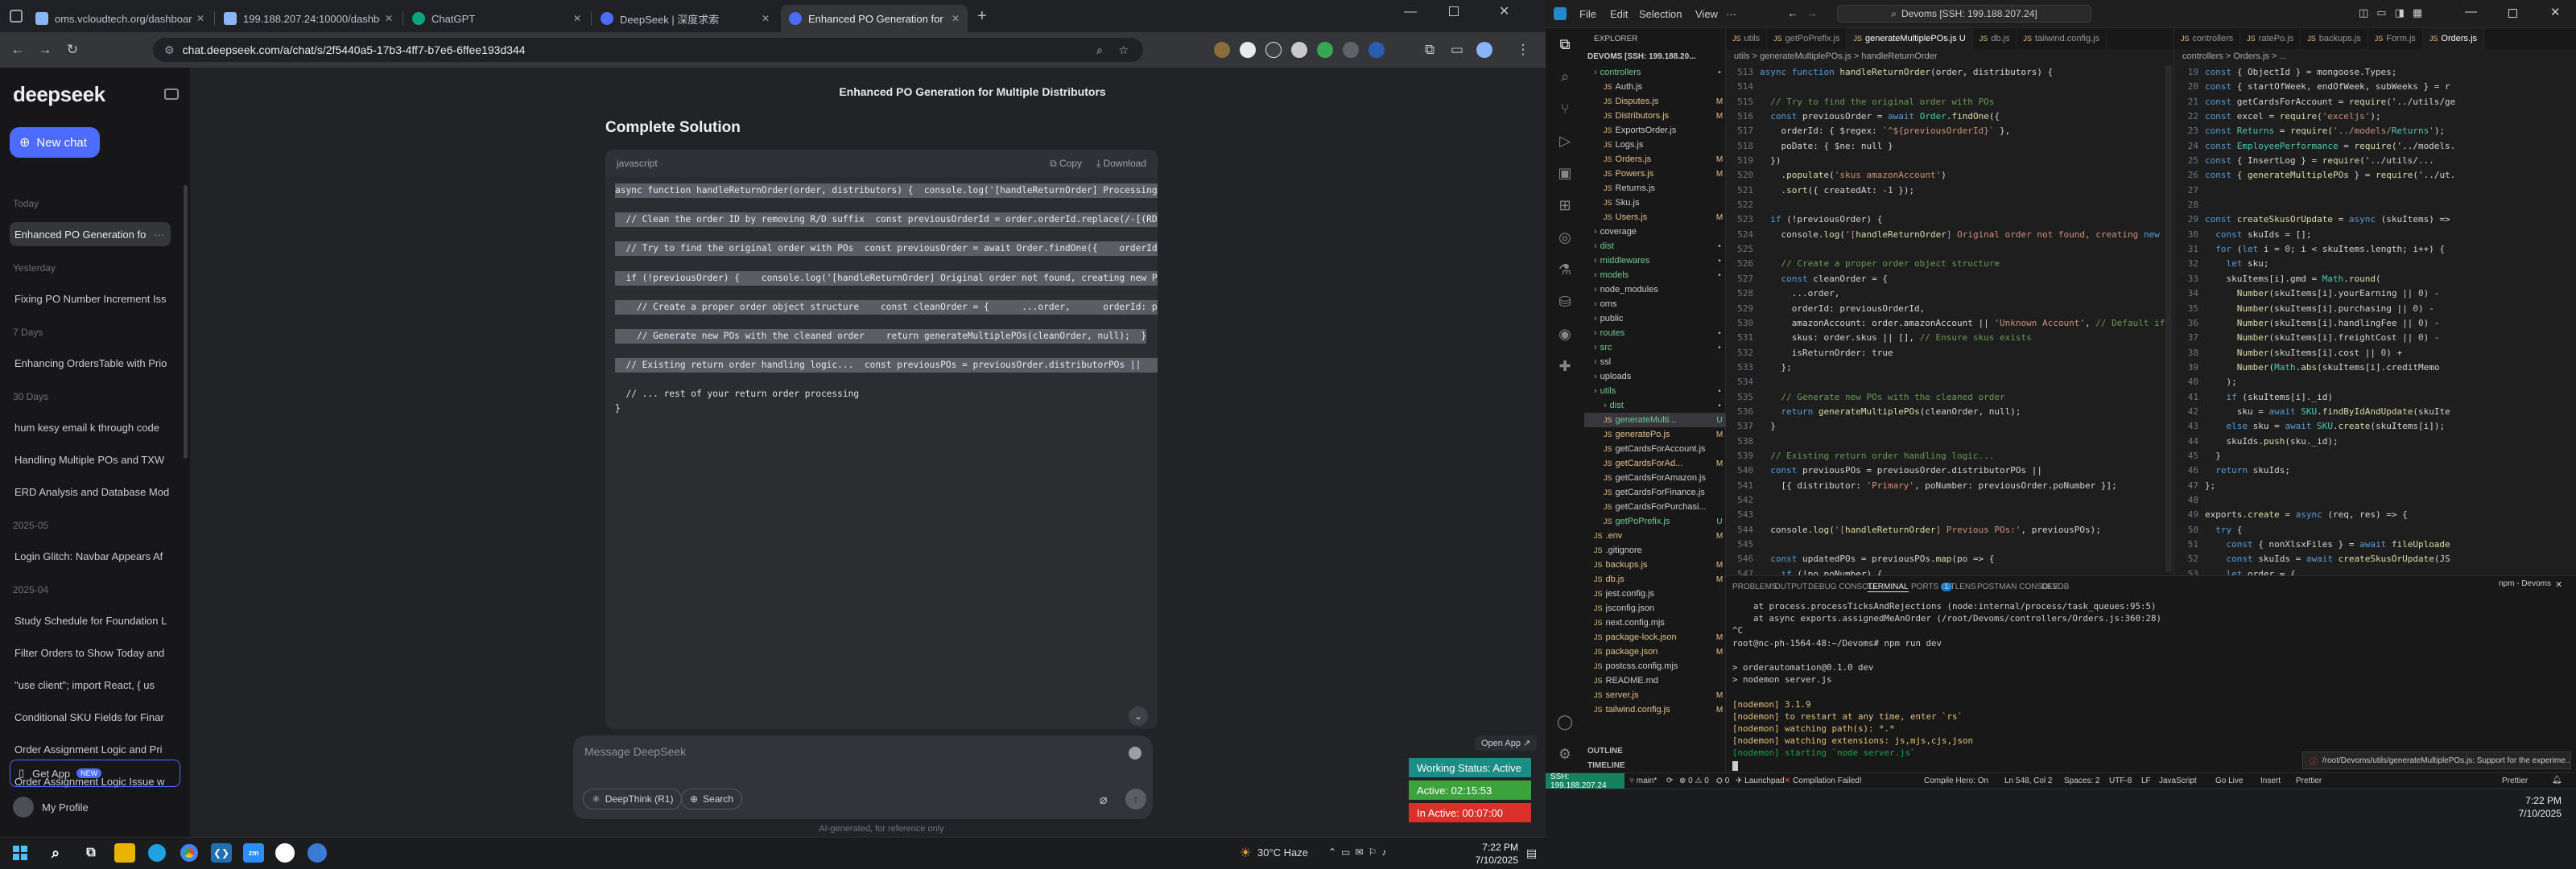  Describe the element at coordinates (253, 853) in the screenshot. I see `zoom-app-icon: zm` at that location.